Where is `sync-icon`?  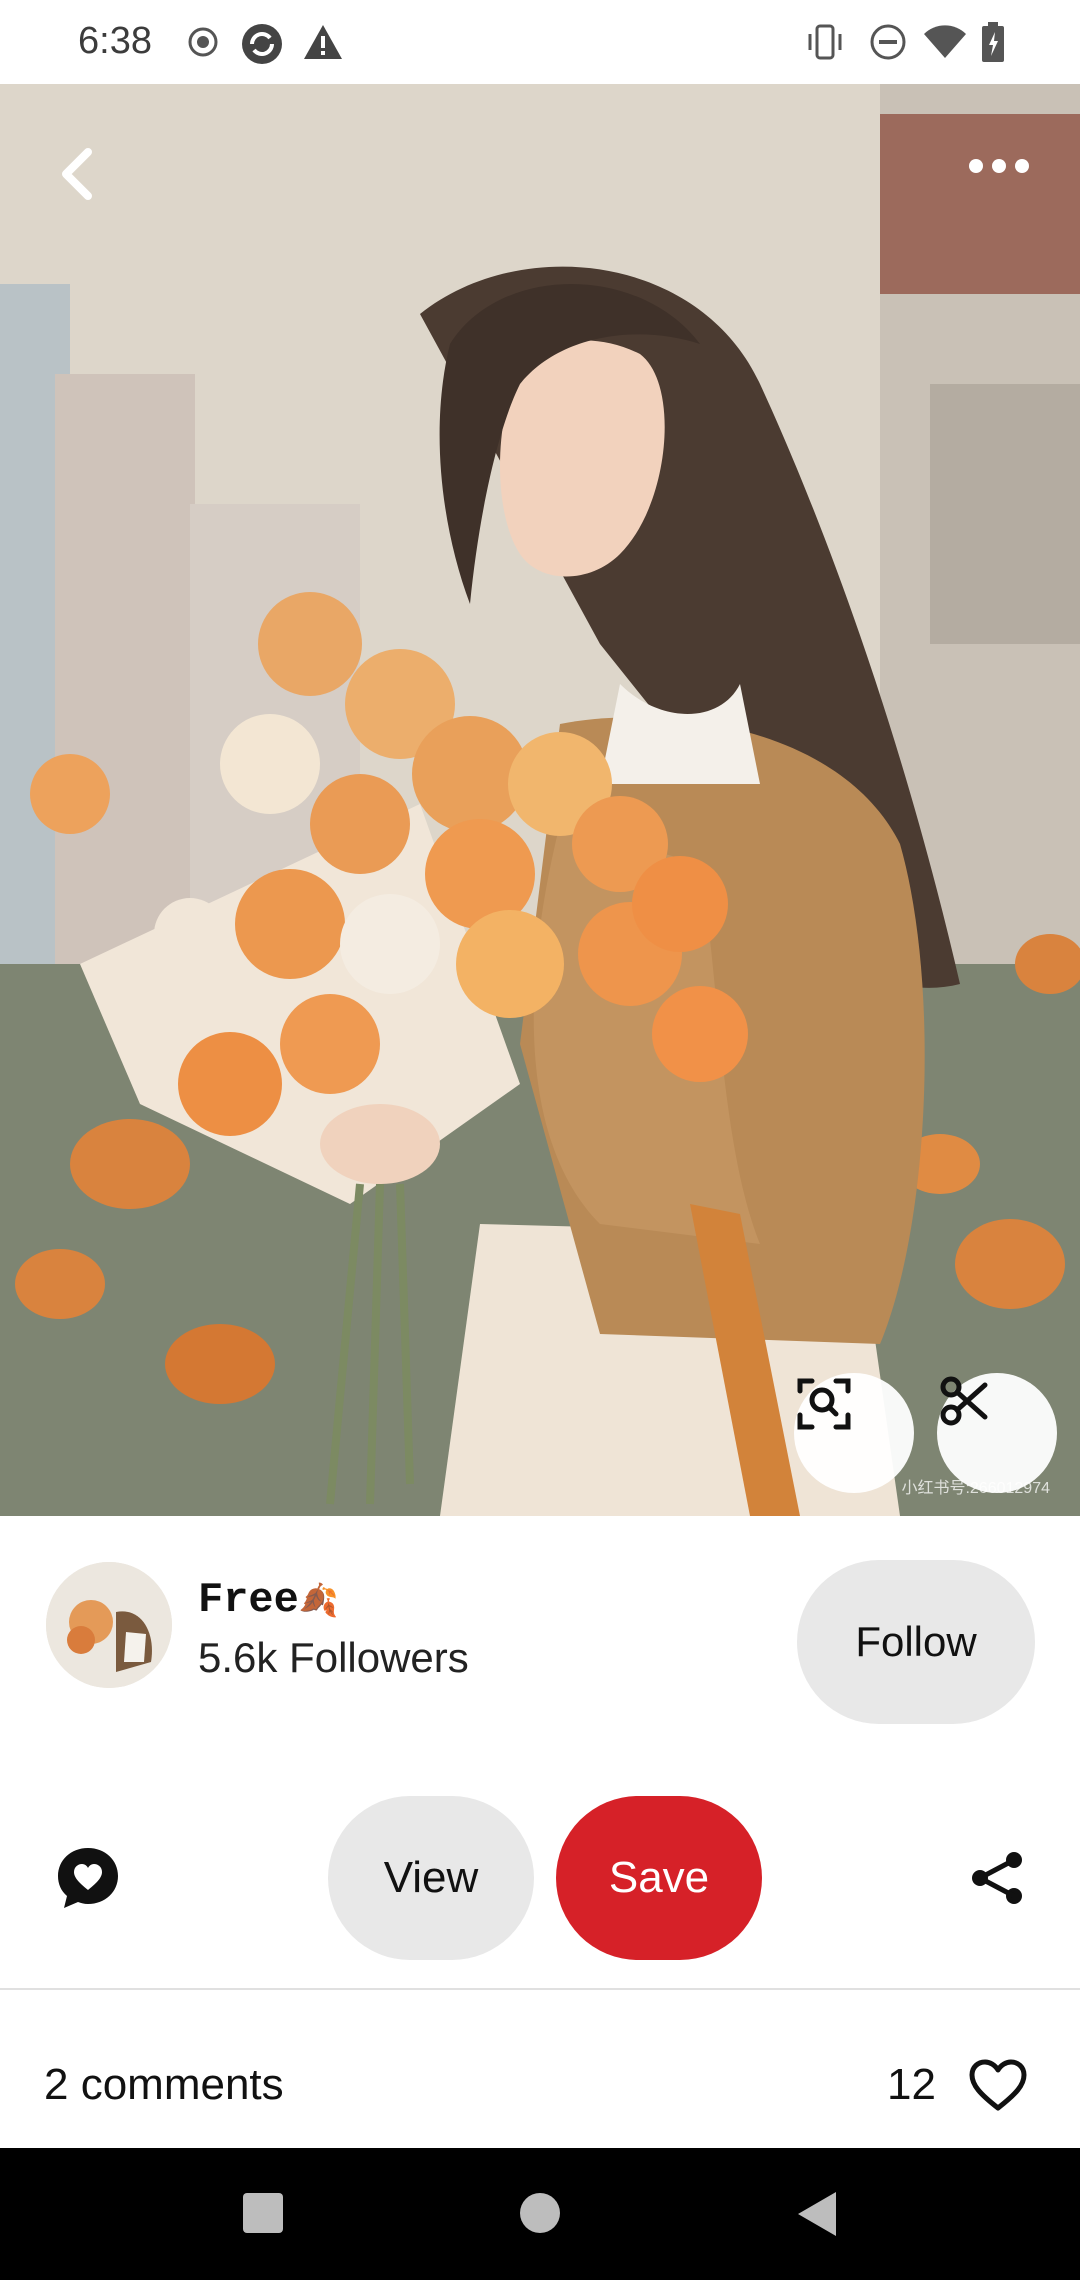 sync-icon is located at coordinates (262, 44).